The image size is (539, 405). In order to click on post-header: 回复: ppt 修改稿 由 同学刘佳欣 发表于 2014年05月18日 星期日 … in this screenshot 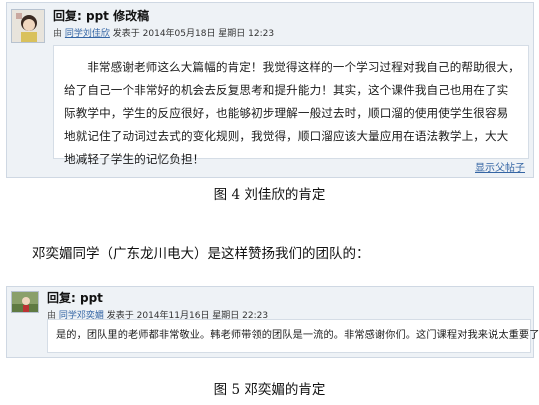, I will do `click(291, 24)`.